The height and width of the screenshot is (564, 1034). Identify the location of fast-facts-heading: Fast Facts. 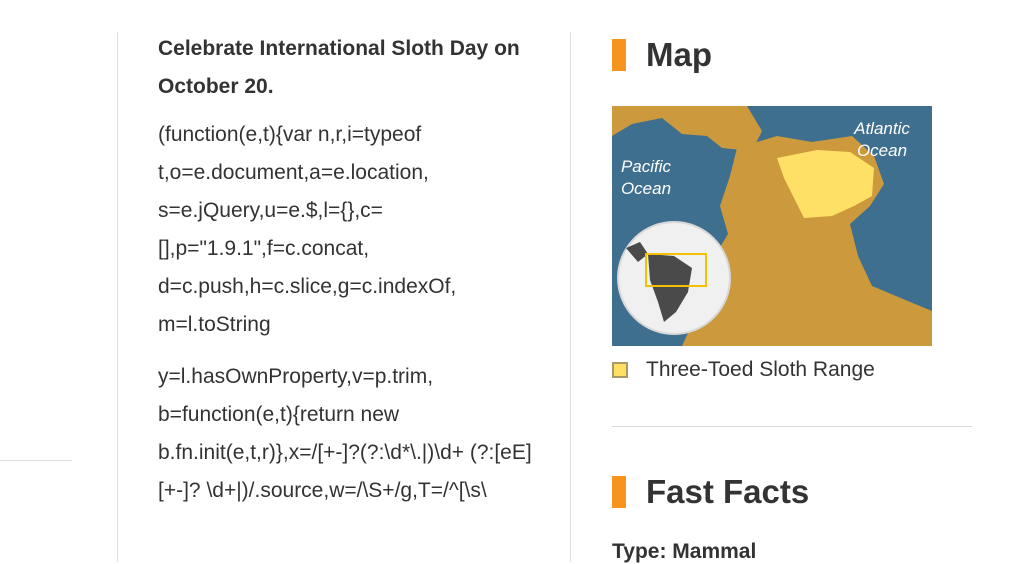
(710, 492).